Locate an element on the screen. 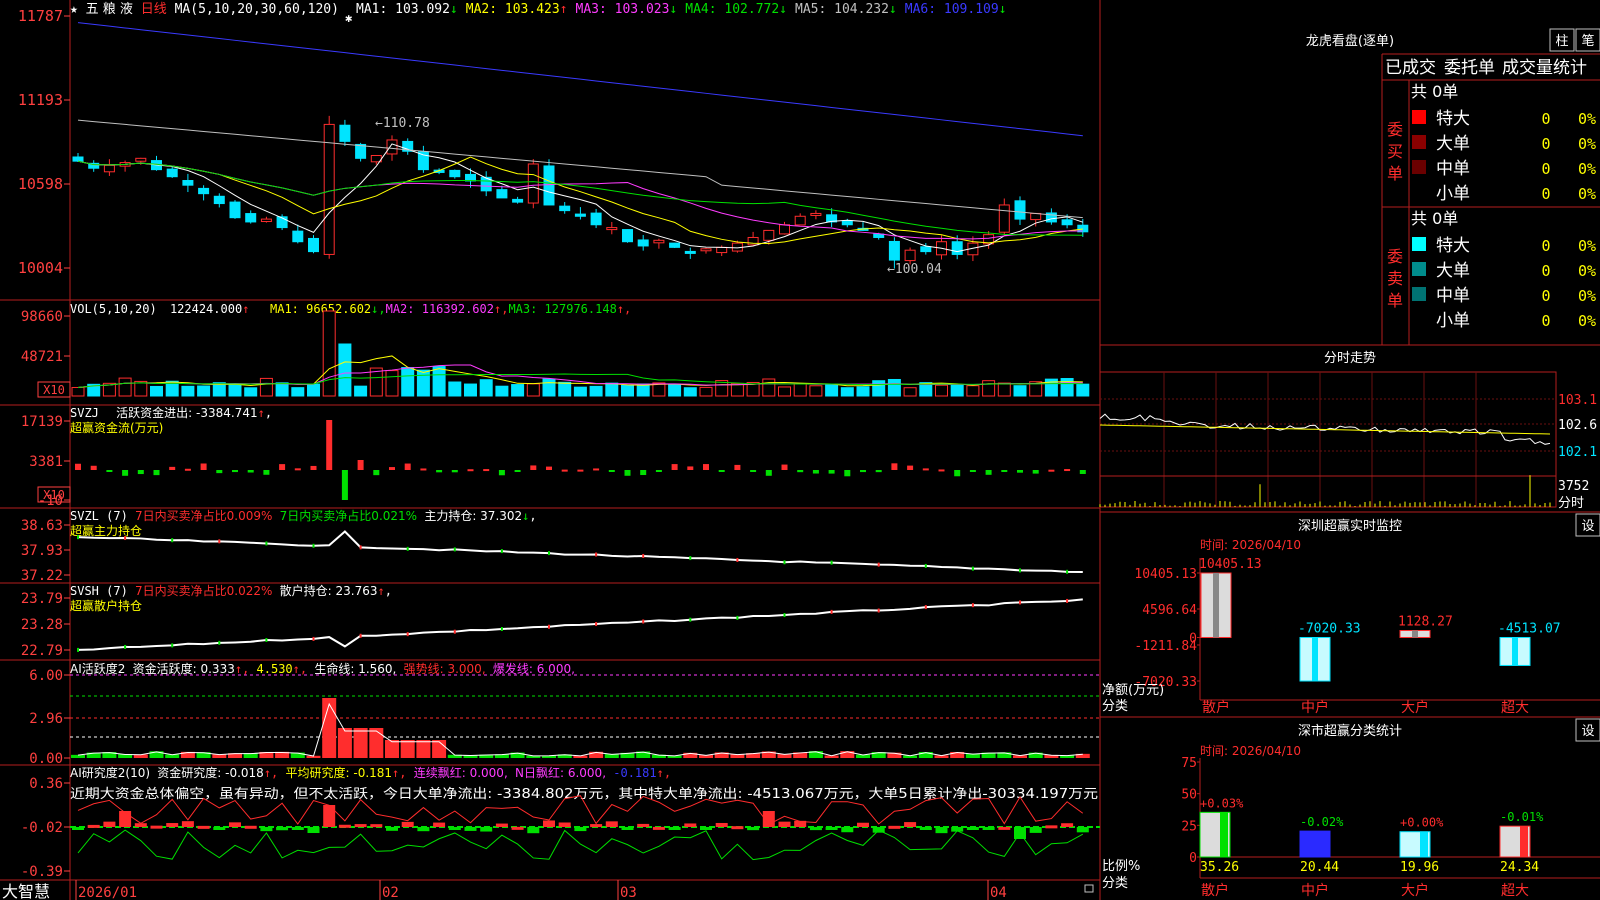 Image resolution: width=1600 pixels, height=900 pixels. lhb-side-char: 委 is located at coordinates (1395, 129).